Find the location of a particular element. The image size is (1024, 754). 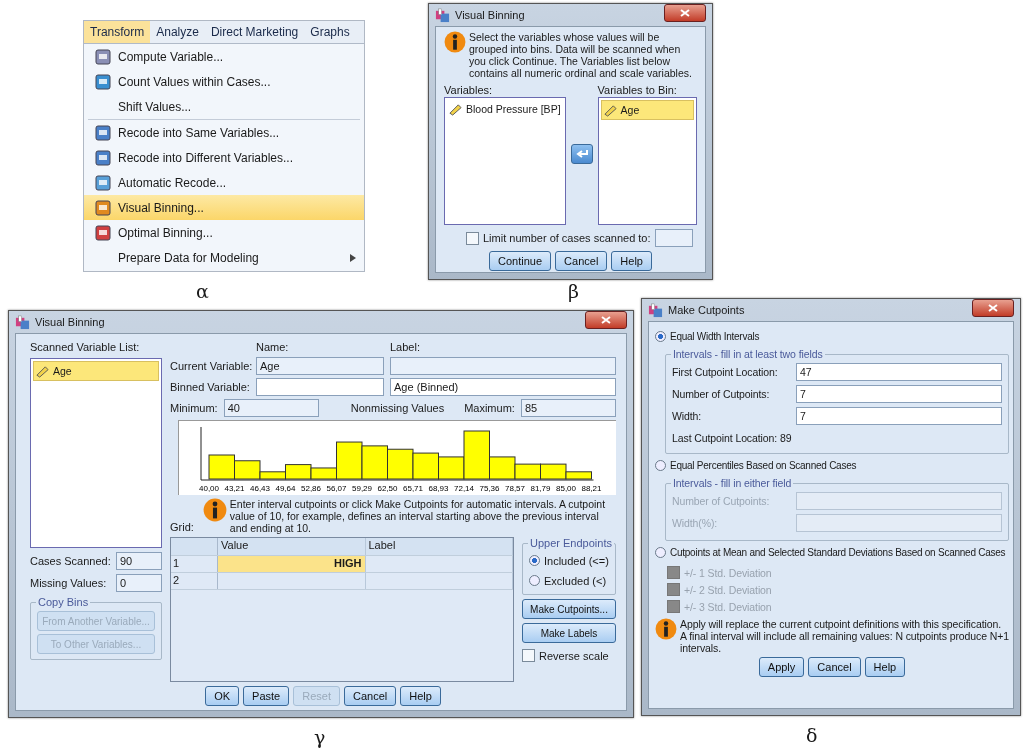

axis-label: 68,93 is located at coordinates (438, 488).